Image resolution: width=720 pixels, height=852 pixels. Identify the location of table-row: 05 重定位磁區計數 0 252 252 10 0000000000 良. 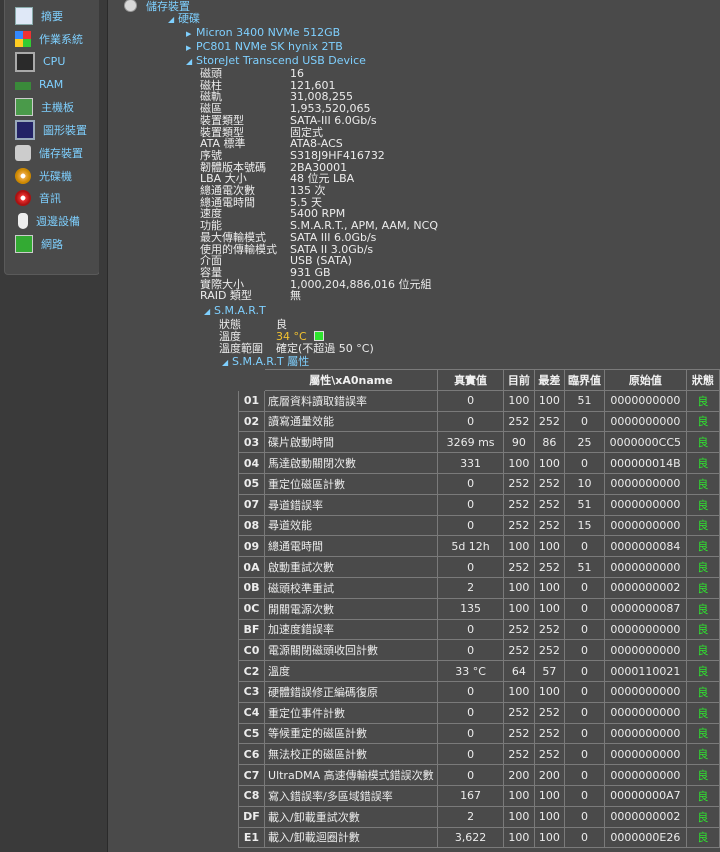
(478, 483).